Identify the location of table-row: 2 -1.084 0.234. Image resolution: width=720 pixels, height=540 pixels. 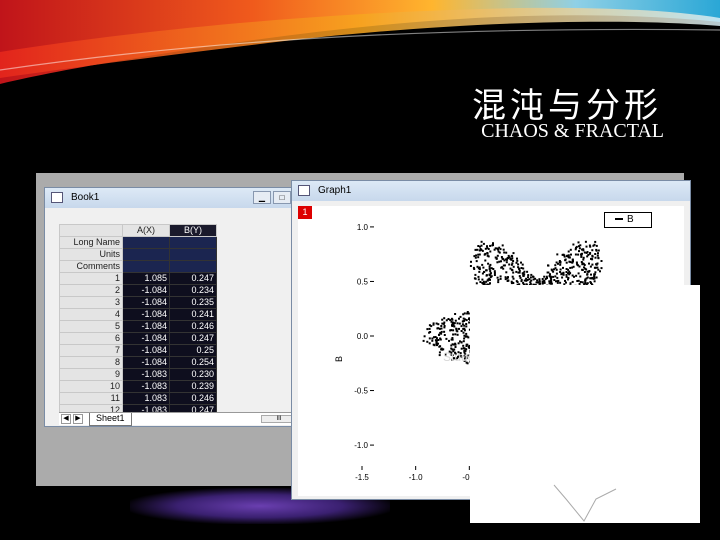
(138, 290).